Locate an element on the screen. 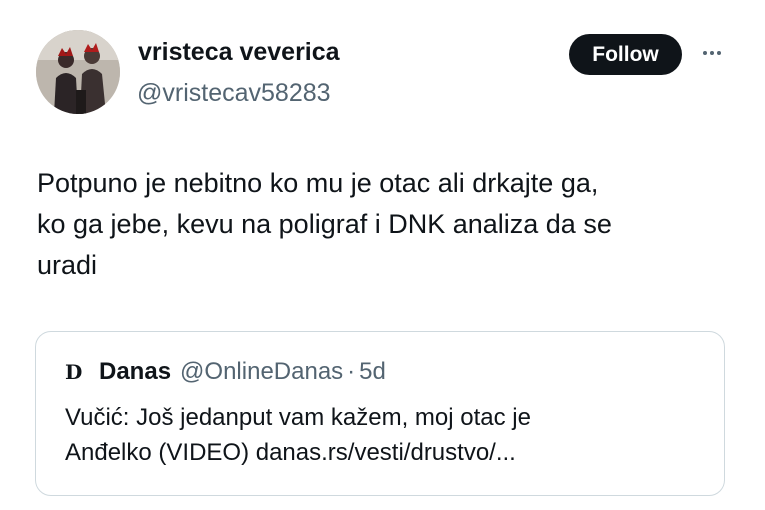 Image resolution: width=765 pixels, height=510 pixels. quoted-timestamp: 5d is located at coordinates (372, 372).